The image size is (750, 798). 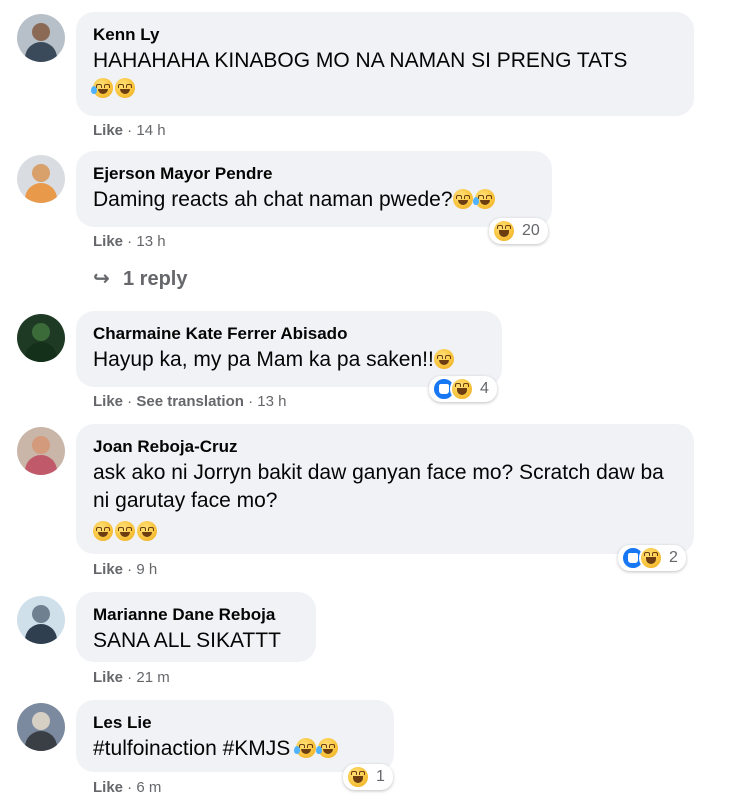 What do you see at coordinates (518, 231) in the screenshot?
I see `reaction-summary: 20` at bounding box center [518, 231].